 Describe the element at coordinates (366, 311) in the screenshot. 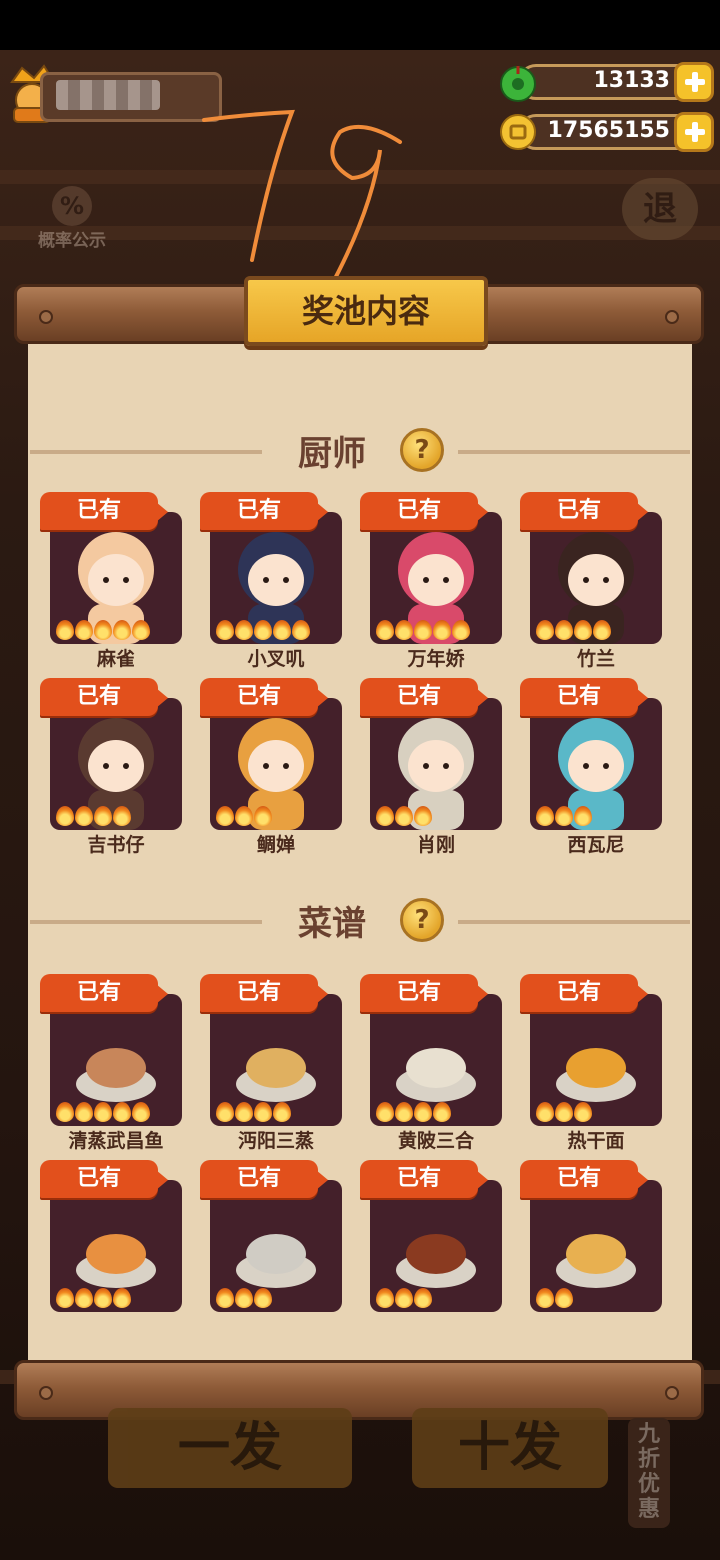

I see `panel-title: 奖池内容` at that location.